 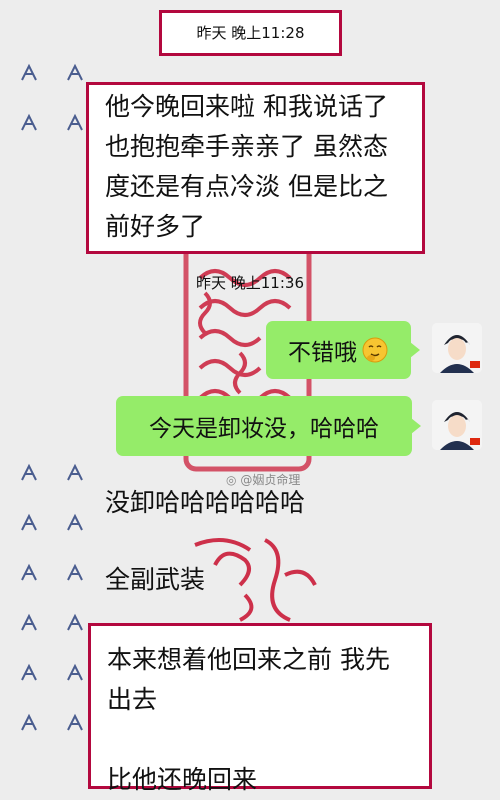 What do you see at coordinates (132, 699) in the screenshot?
I see `message-line: 出去` at bounding box center [132, 699].